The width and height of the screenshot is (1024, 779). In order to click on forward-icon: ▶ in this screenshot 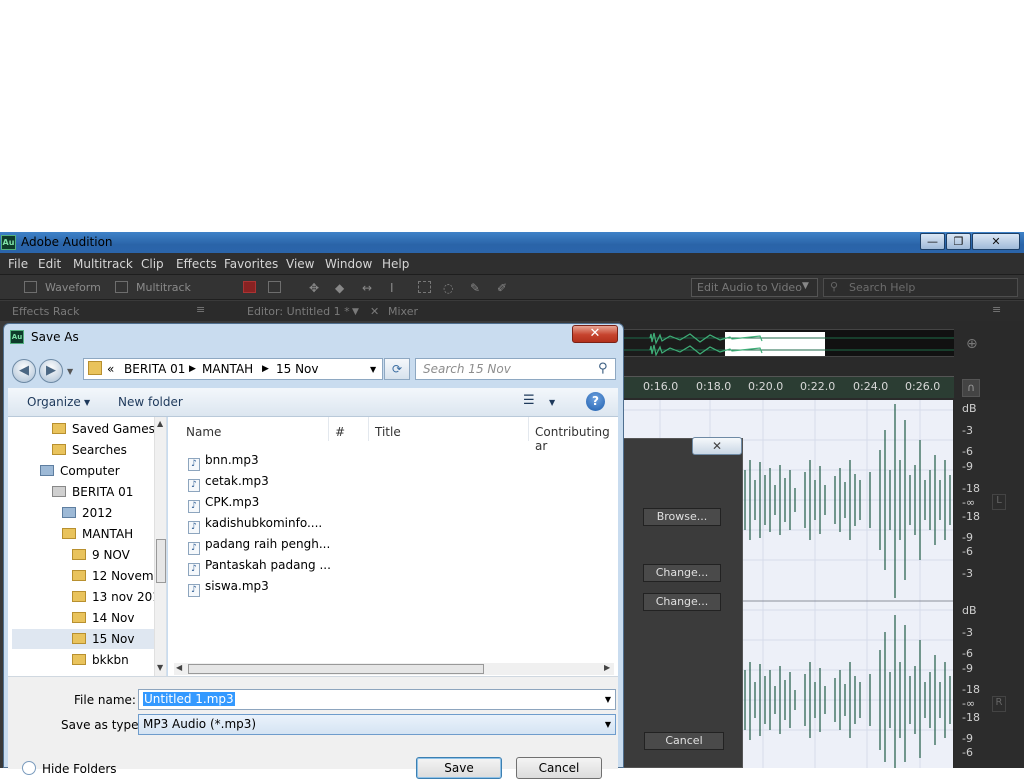, I will do `click(51, 371)`.